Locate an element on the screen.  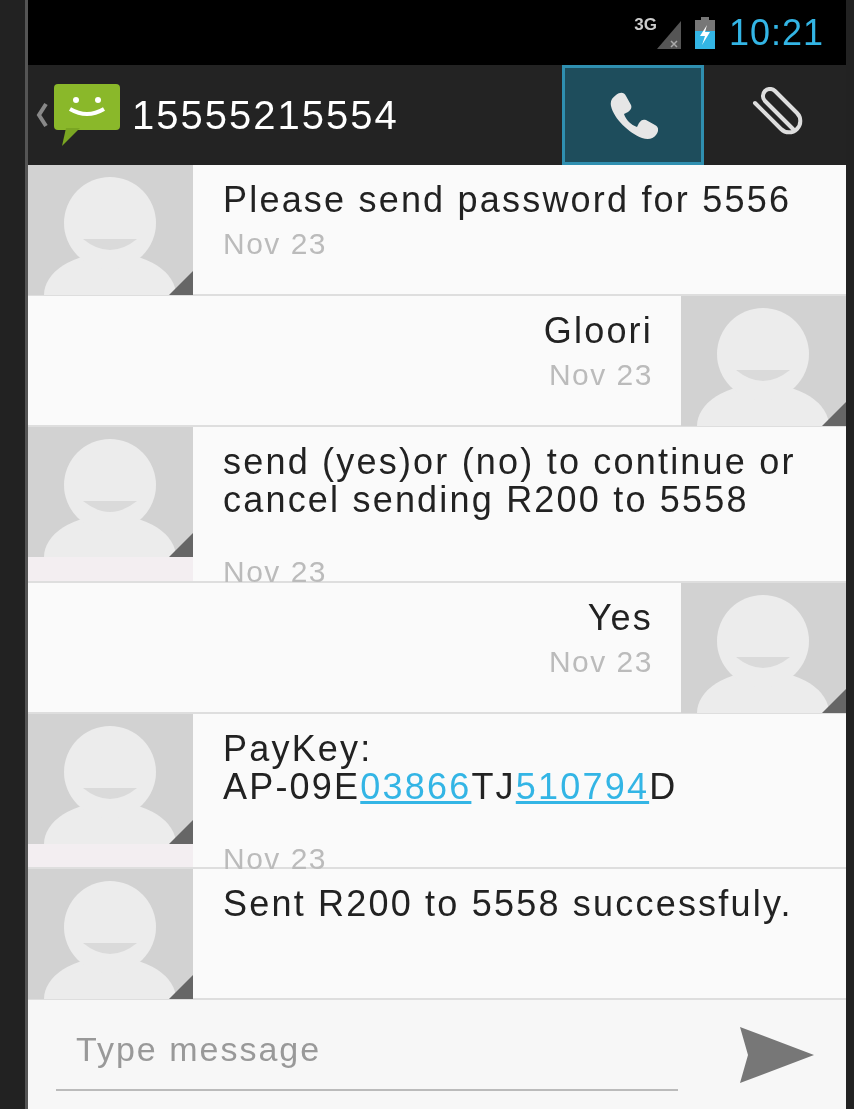
back-button is located at coordinates (42, 115).